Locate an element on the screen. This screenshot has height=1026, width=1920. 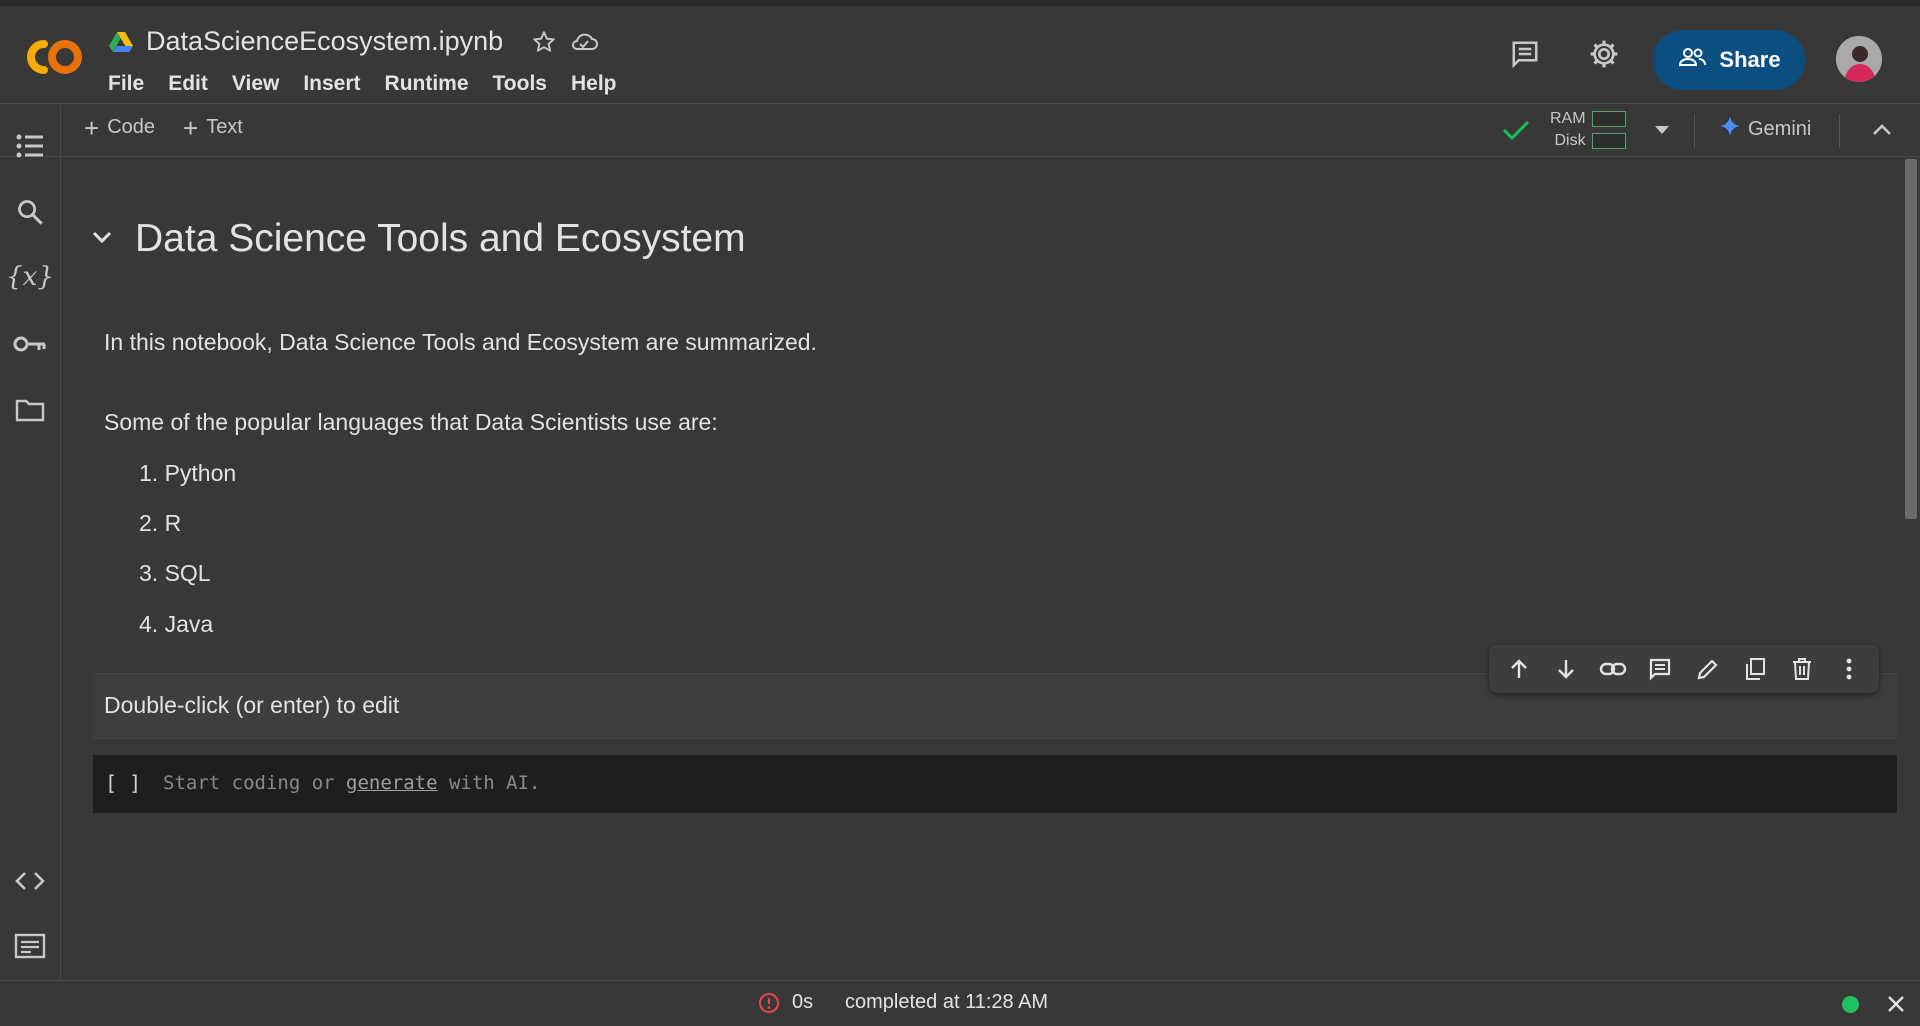
left-sidebar: {𝑥} is located at coordinates (30, 542).